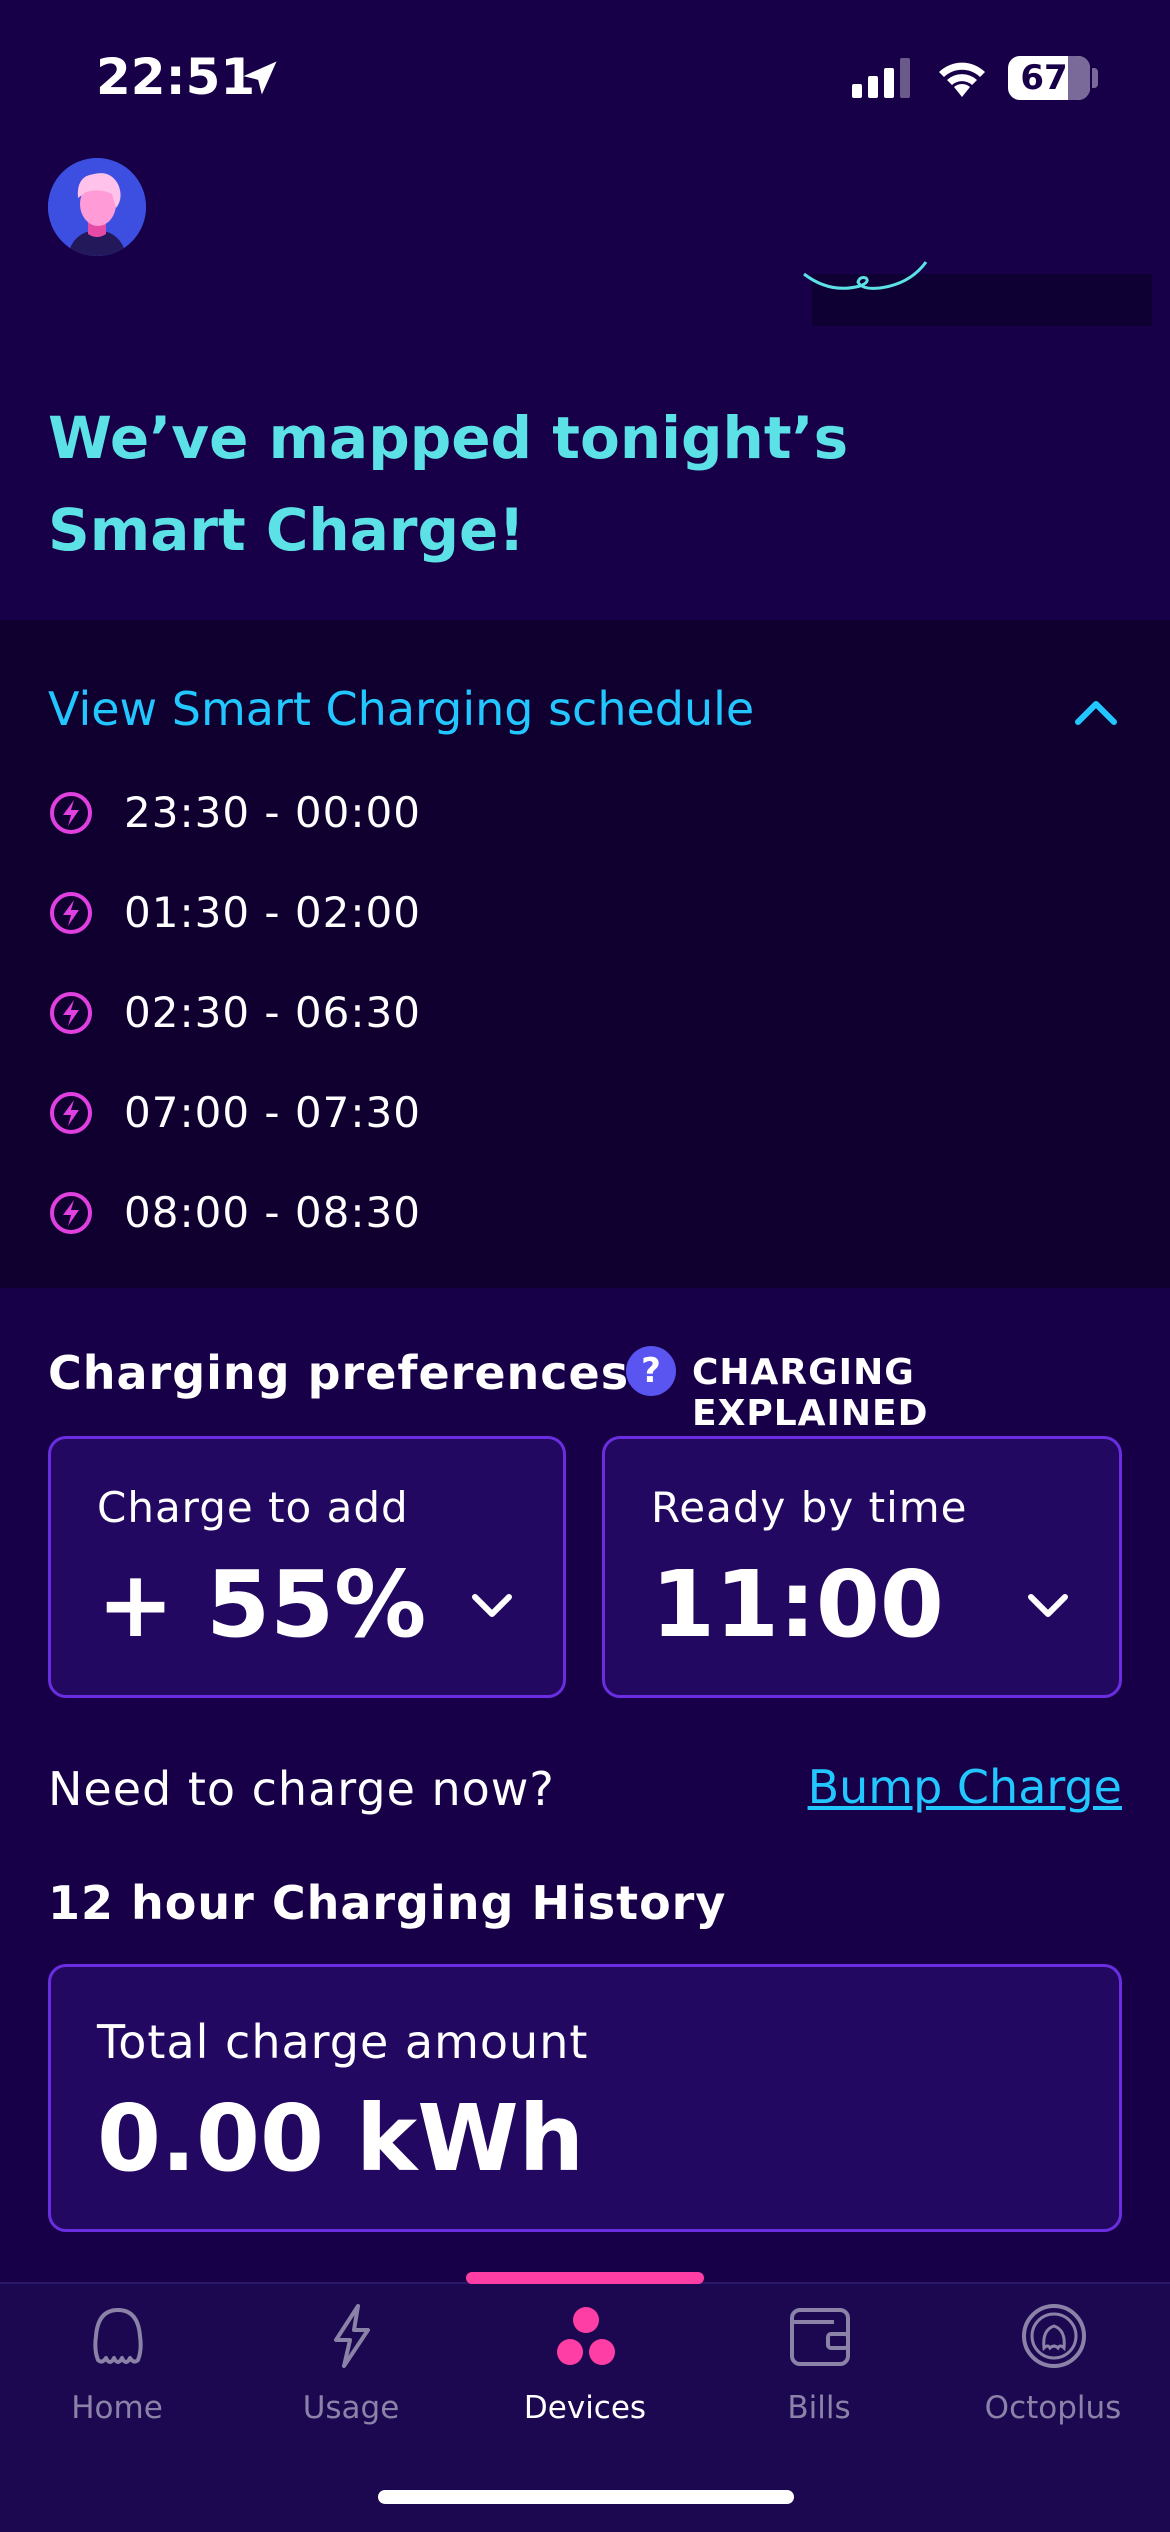 The height and width of the screenshot is (2532, 1170). Describe the element at coordinates (498, 484) in the screenshot. I see `hero-title: We’ve mapped tonight’s Smart Charge!` at that location.